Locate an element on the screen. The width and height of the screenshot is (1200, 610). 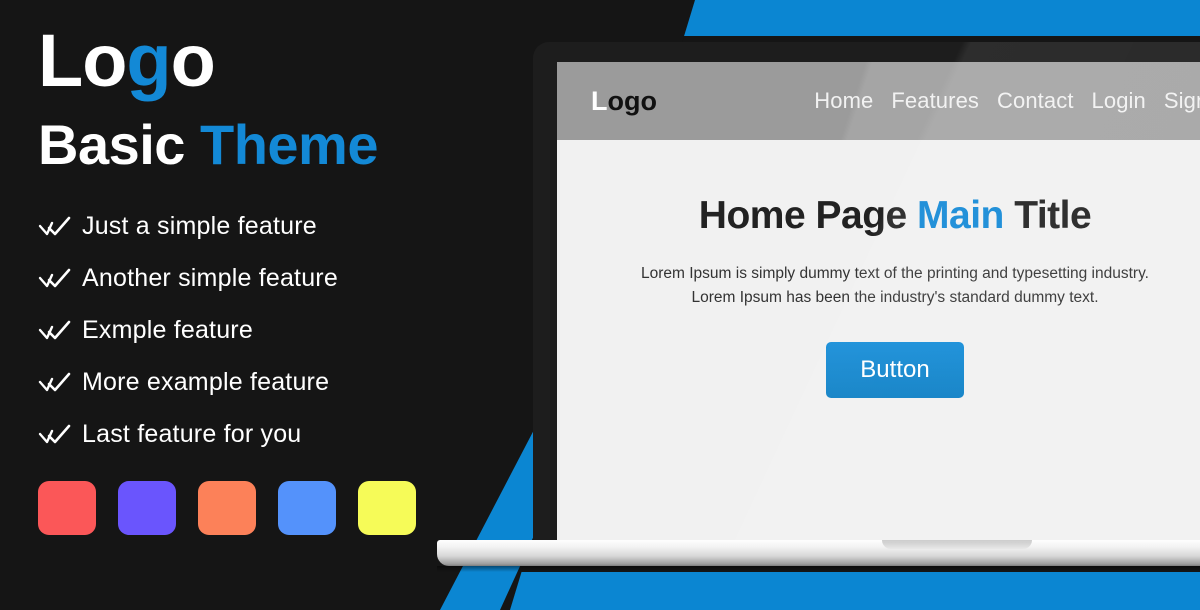
hero-logo-title: Logo is located at coordinates (273, 61).